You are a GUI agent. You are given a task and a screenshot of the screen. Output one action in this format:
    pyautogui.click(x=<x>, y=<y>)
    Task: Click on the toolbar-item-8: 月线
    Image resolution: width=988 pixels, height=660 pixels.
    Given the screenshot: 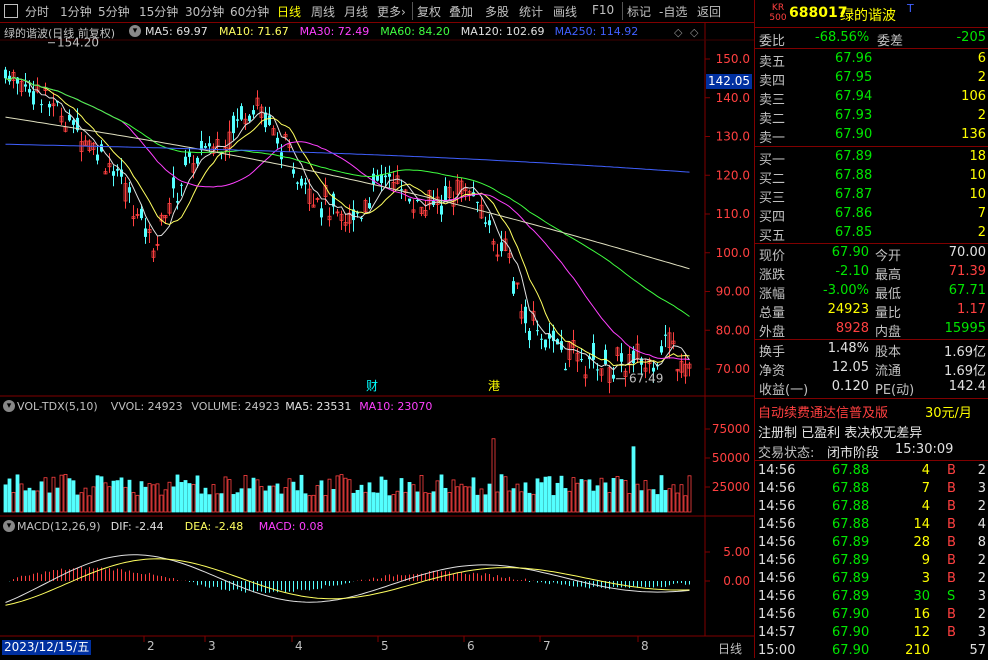 What is the action you would take?
    pyautogui.click(x=356, y=11)
    